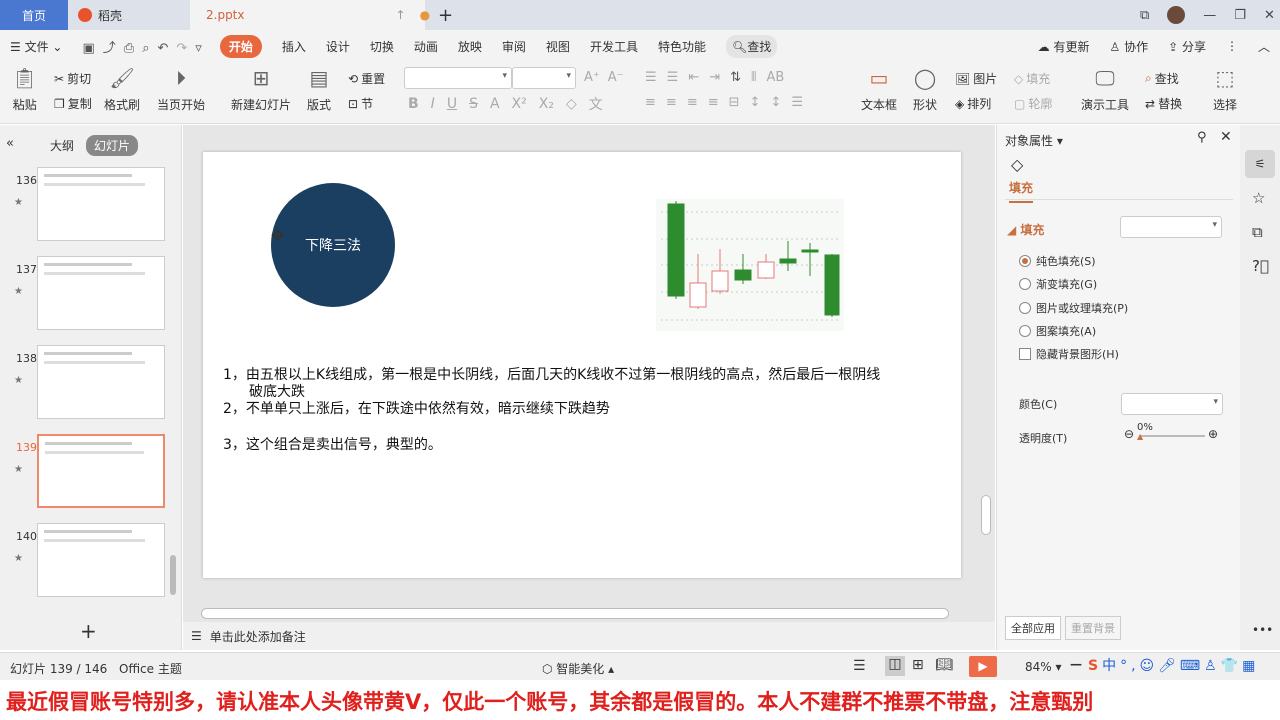  What do you see at coordinates (575, 613) in the screenshot?
I see `horizontal-scrollbar` at bounding box center [575, 613].